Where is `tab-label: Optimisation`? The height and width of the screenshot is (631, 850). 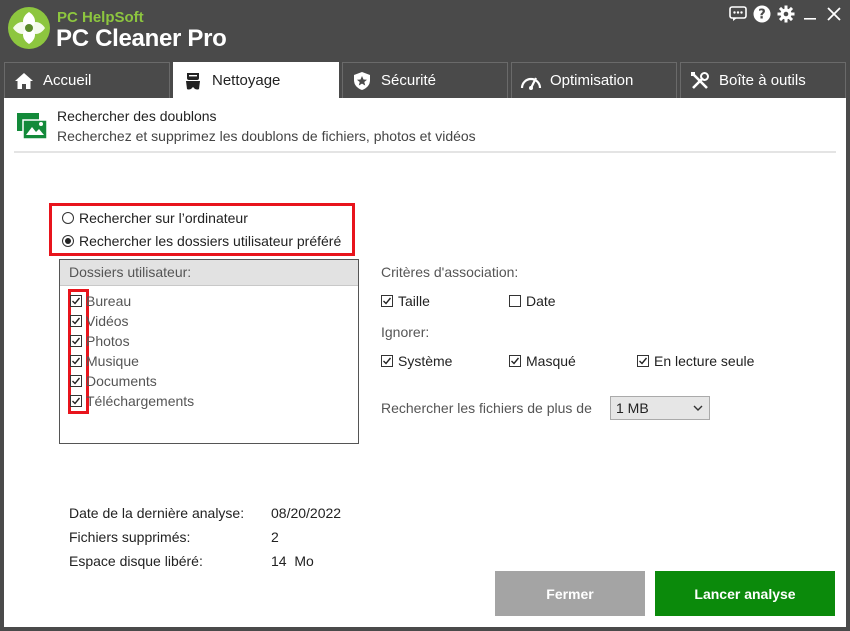 tab-label: Optimisation is located at coordinates (592, 80).